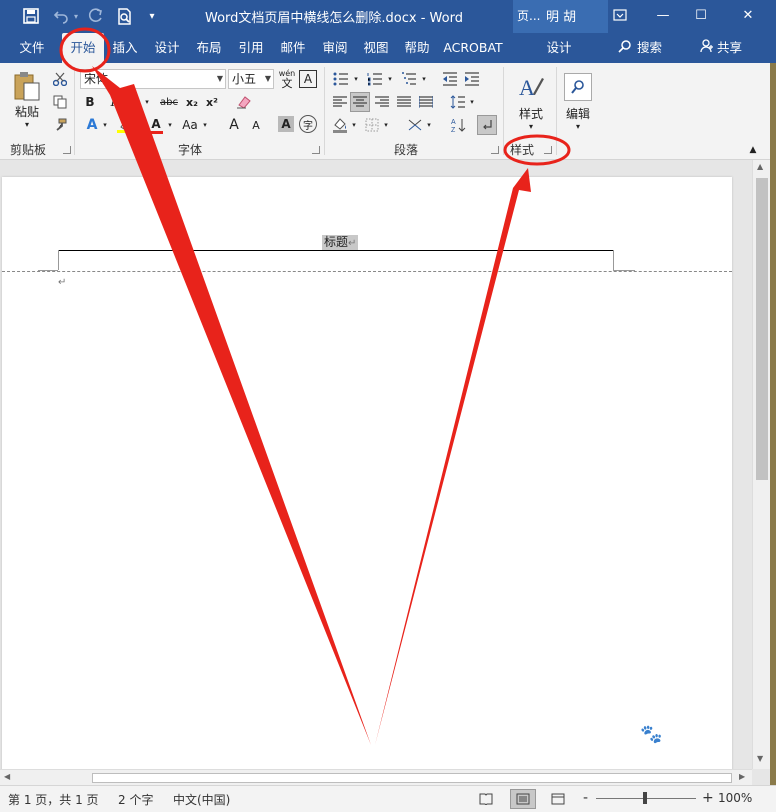 This screenshot has width=776, height=812. What do you see at coordinates (125, 48) in the screenshot?
I see `tab-insert: 插入` at bounding box center [125, 48].